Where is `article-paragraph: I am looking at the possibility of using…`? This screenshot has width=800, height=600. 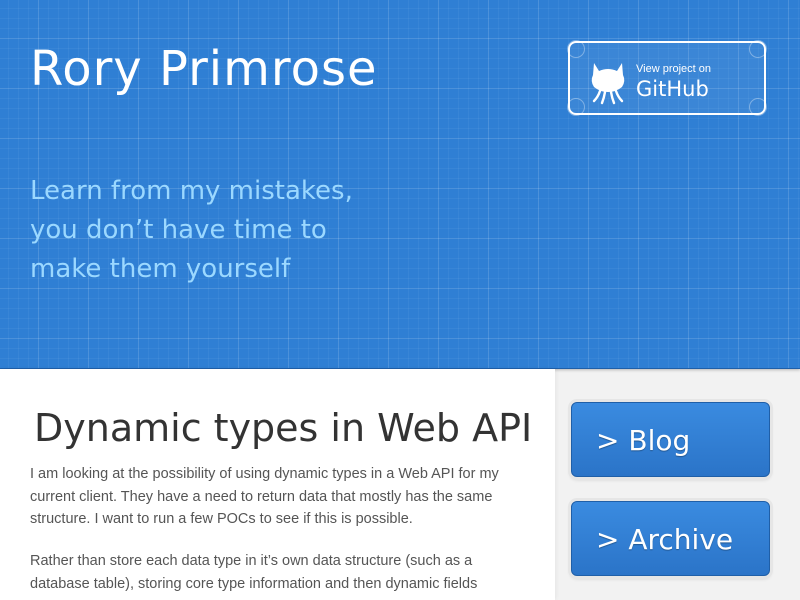
article-paragraph: I am looking at the possibility of using… is located at coordinates (264, 496).